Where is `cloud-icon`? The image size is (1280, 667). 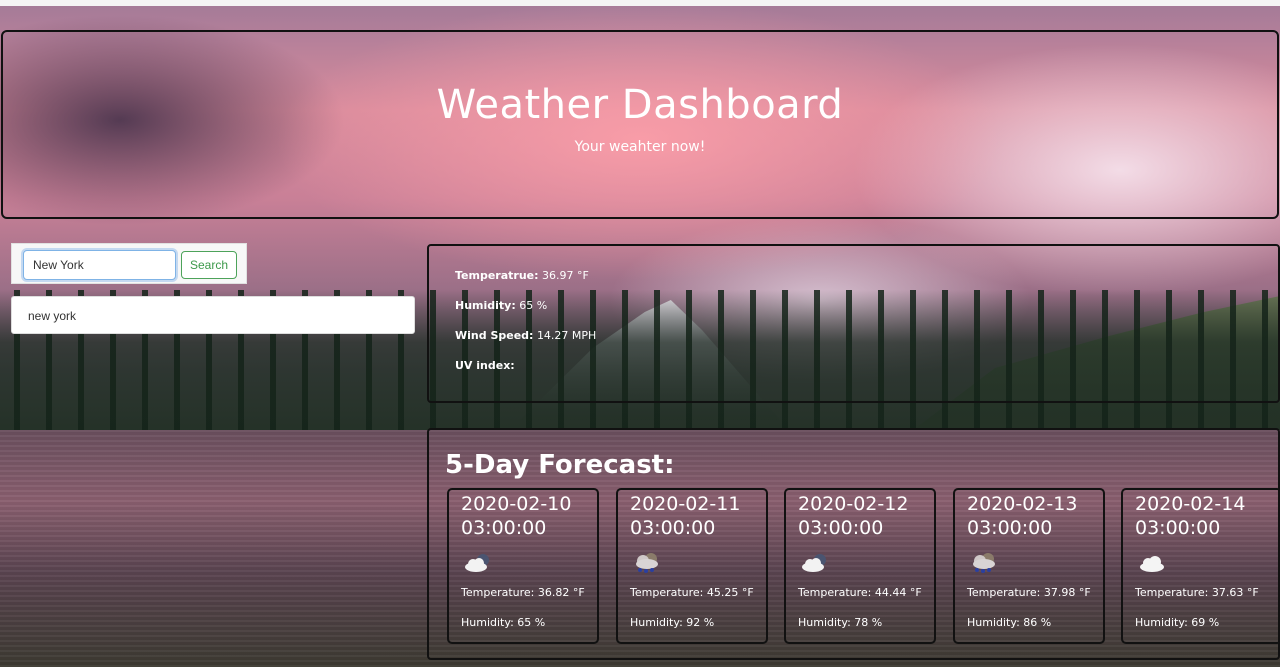
cloud-icon is located at coordinates (1152, 564).